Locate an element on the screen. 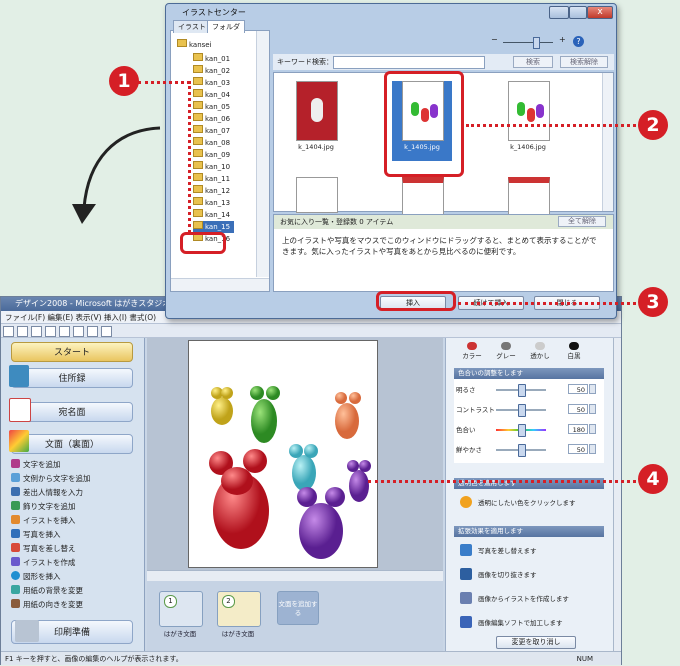 This screenshot has height=666, width=680. color-mode-gray: グレー is located at coordinates (506, 351).